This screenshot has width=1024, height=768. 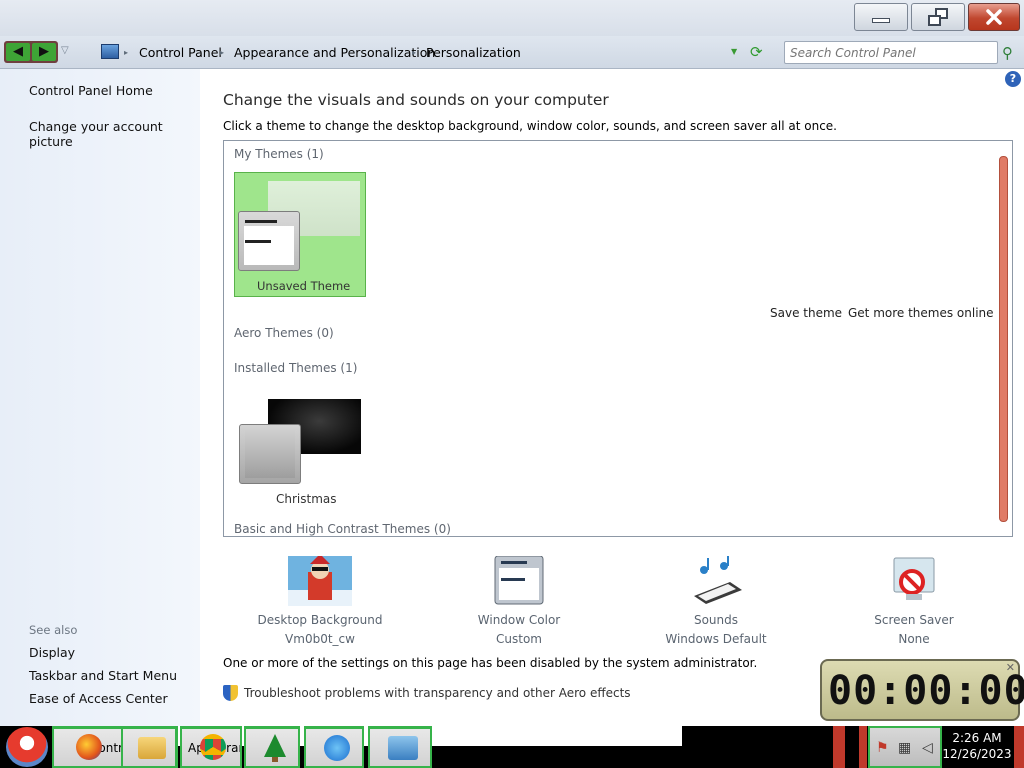 What do you see at coordinates (98, 698) in the screenshot?
I see `ease-of-access-link: Ease of Access Center` at bounding box center [98, 698].